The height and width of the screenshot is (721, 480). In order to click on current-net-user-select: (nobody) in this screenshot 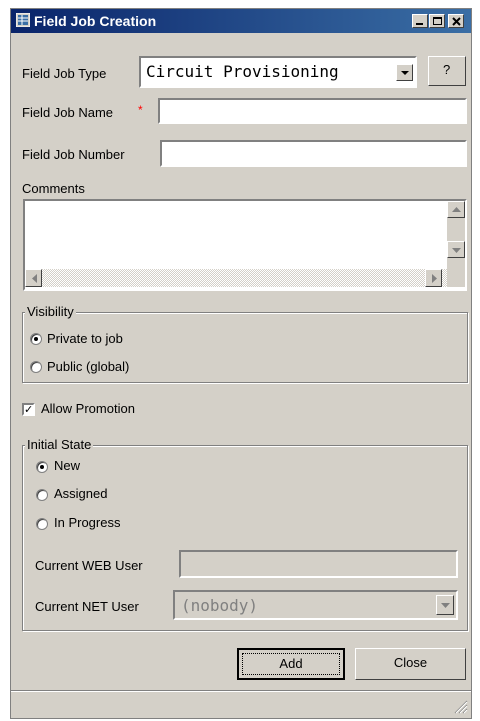, I will do `click(315, 605)`.